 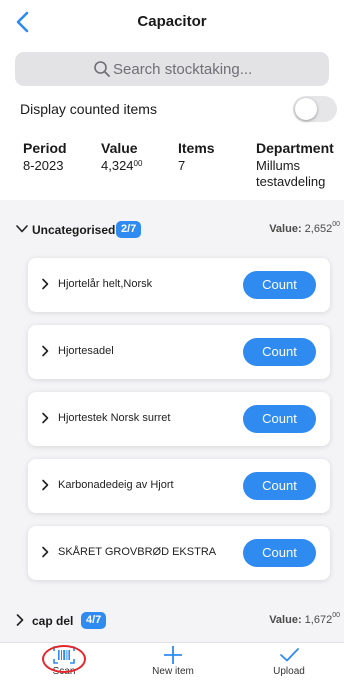 What do you see at coordinates (179, 352) in the screenshot?
I see `list-item: Hjortesadel Count` at bounding box center [179, 352].